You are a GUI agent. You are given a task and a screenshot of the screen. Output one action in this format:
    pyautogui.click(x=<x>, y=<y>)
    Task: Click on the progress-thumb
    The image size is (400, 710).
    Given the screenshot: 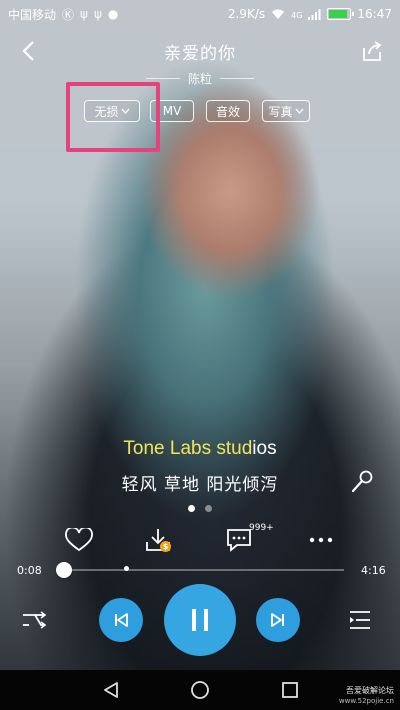 What is the action you would take?
    pyautogui.click(x=64, y=570)
    